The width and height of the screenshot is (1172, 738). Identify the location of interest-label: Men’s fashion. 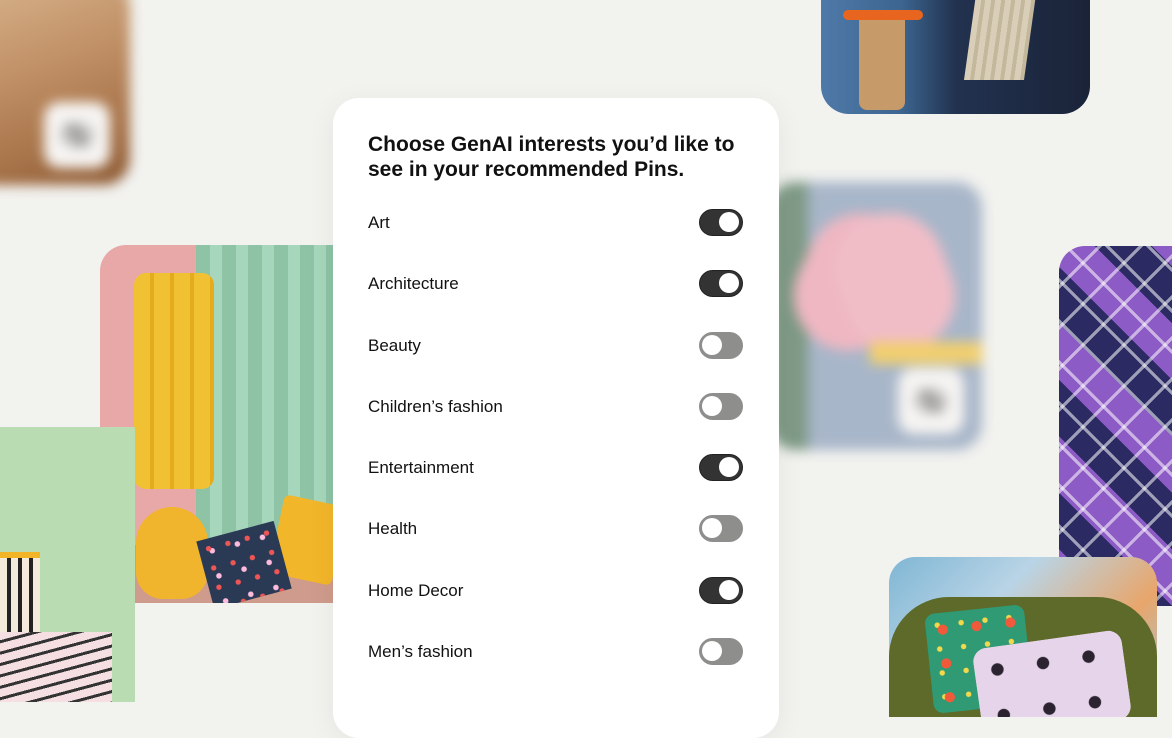
(420, 652).